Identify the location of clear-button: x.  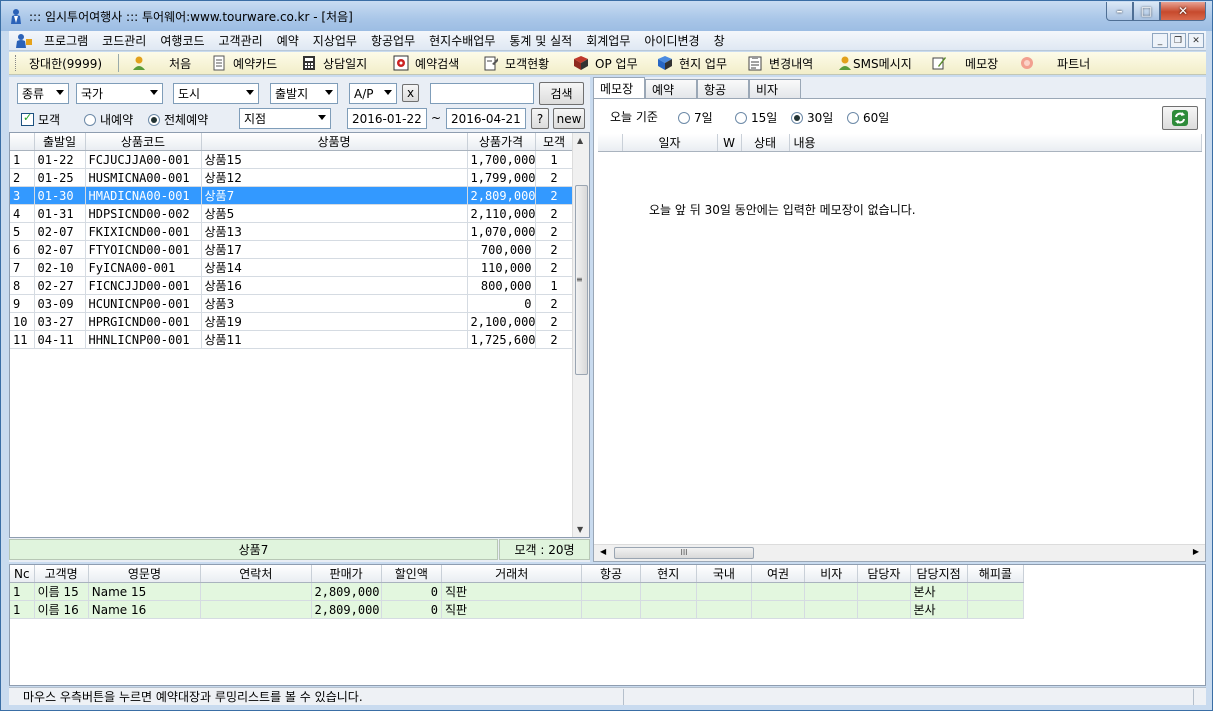
(410, 93).